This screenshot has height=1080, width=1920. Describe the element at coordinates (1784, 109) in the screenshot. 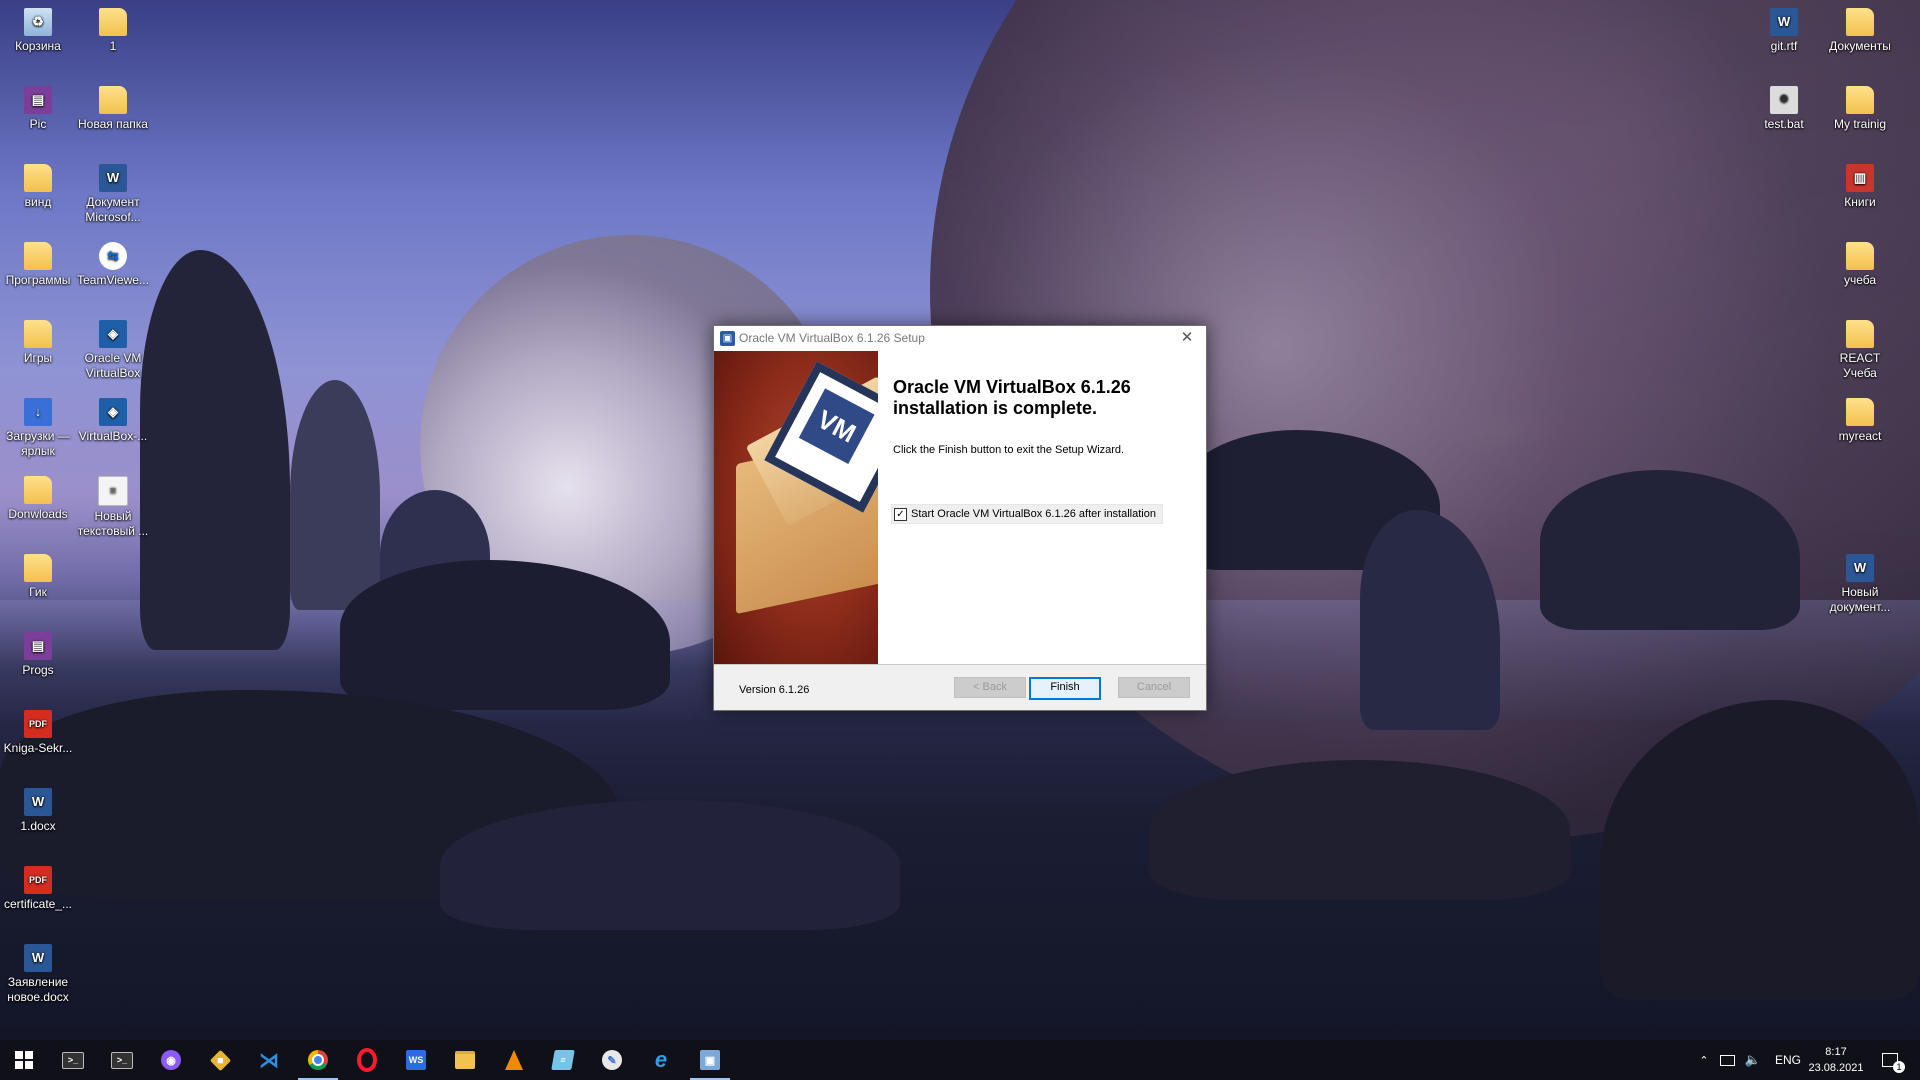

I see `desktop-icon-test-bat: ⚙ test.bat` at that location.